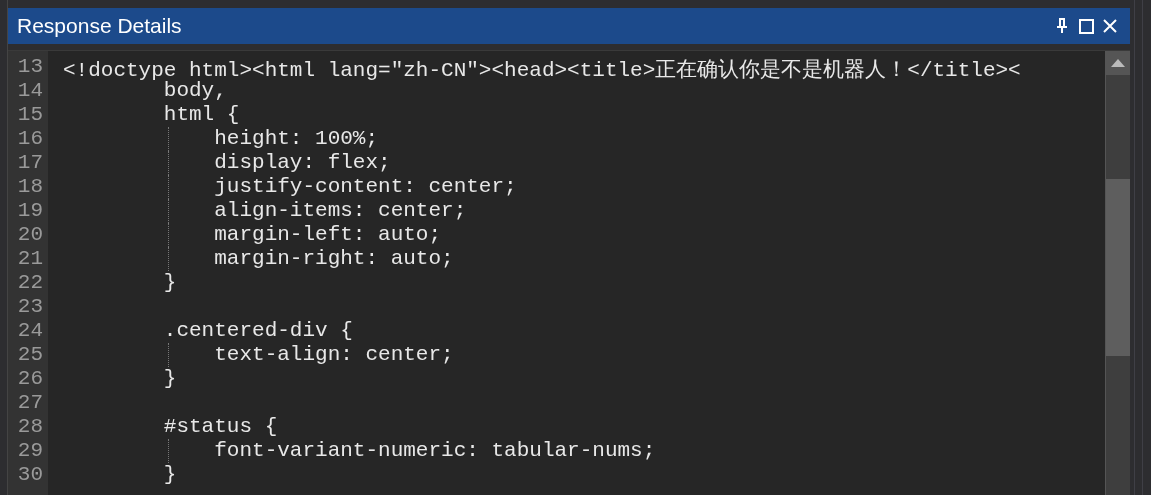 The width and height of the screenshot is (1151, 495). What do you see at coordinates (195, 90) in the screenshot?
I see `code-line: body,` at bounding box center [195, 90].